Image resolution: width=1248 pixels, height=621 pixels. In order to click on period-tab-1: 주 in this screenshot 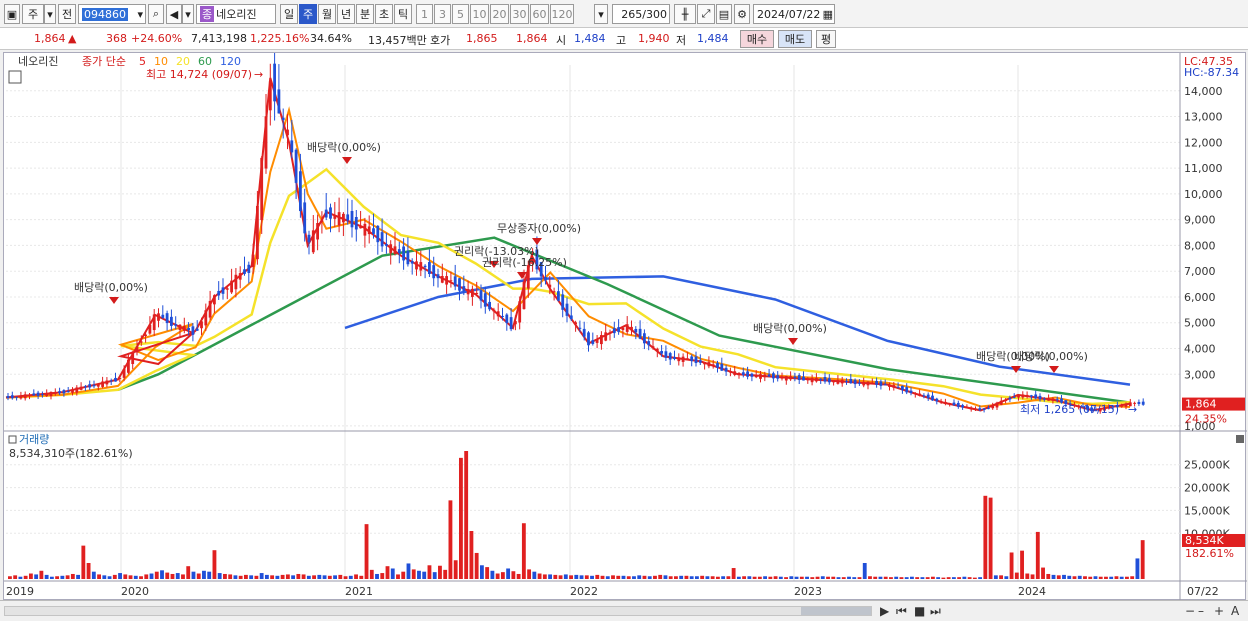, I will do `click(308, 14)`.